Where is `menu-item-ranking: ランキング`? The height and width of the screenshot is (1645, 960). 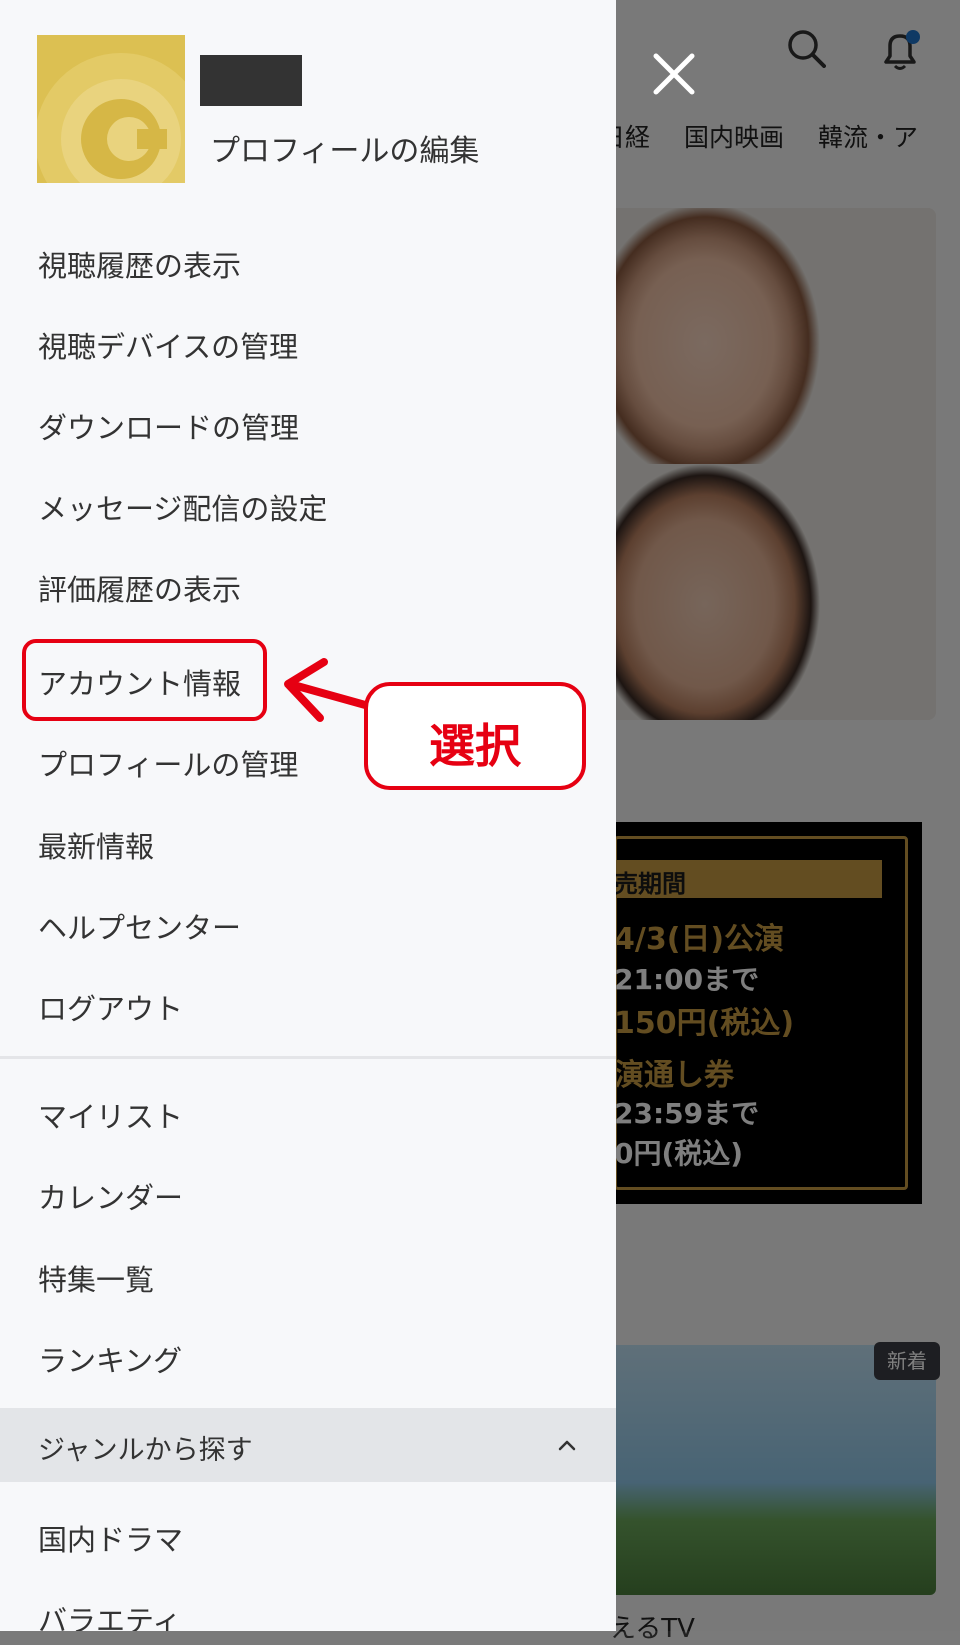 menu-item-ranking: ランキング is located at coordinates (110, 1359).